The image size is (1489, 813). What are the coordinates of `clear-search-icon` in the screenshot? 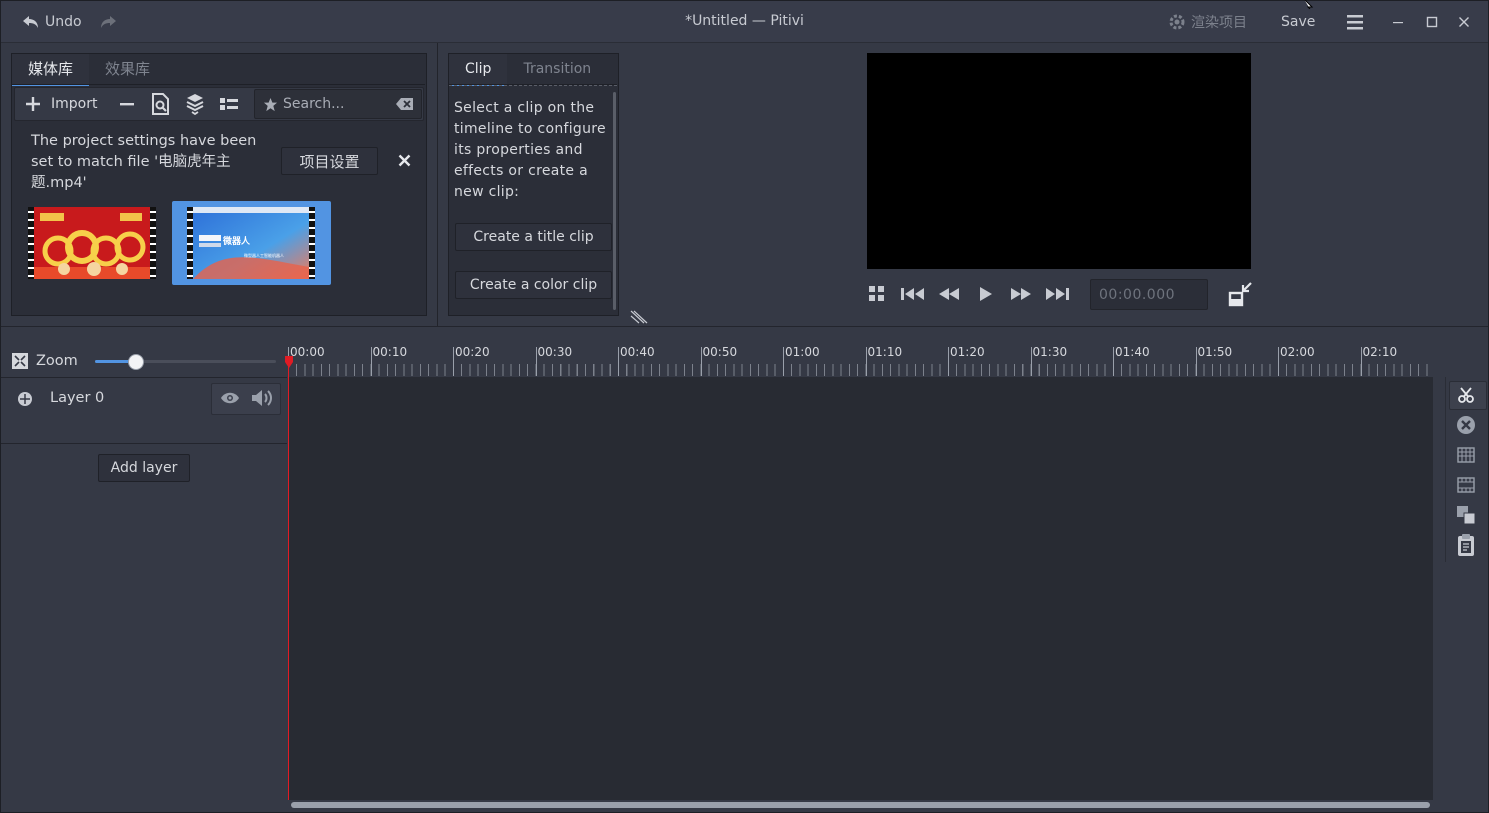 It's located at (405, 104).